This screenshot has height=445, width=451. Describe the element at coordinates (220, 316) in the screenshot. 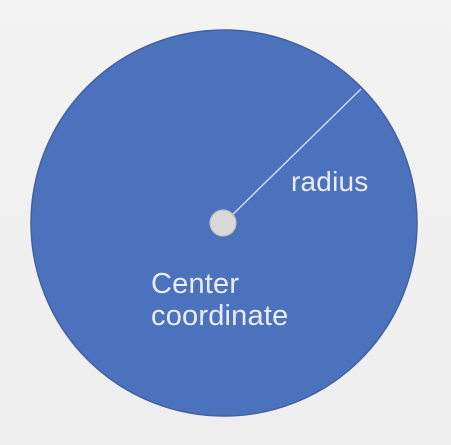

I see `center-label-line-2: coordinate` at that location.